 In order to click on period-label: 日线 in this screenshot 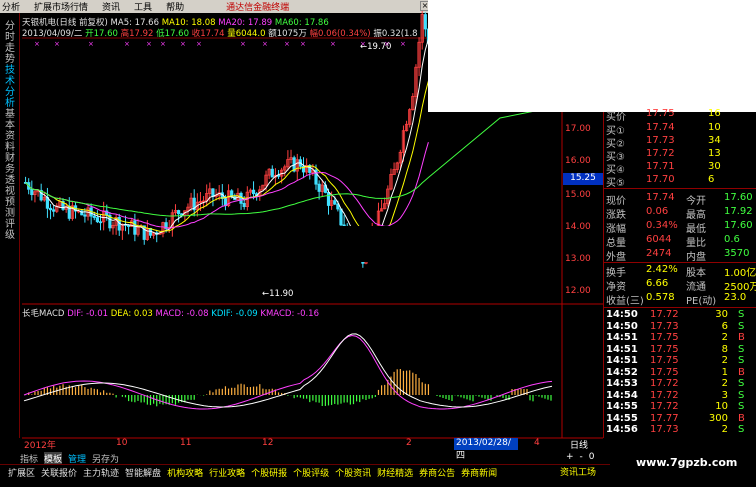, I will do `click(579, 444)`.